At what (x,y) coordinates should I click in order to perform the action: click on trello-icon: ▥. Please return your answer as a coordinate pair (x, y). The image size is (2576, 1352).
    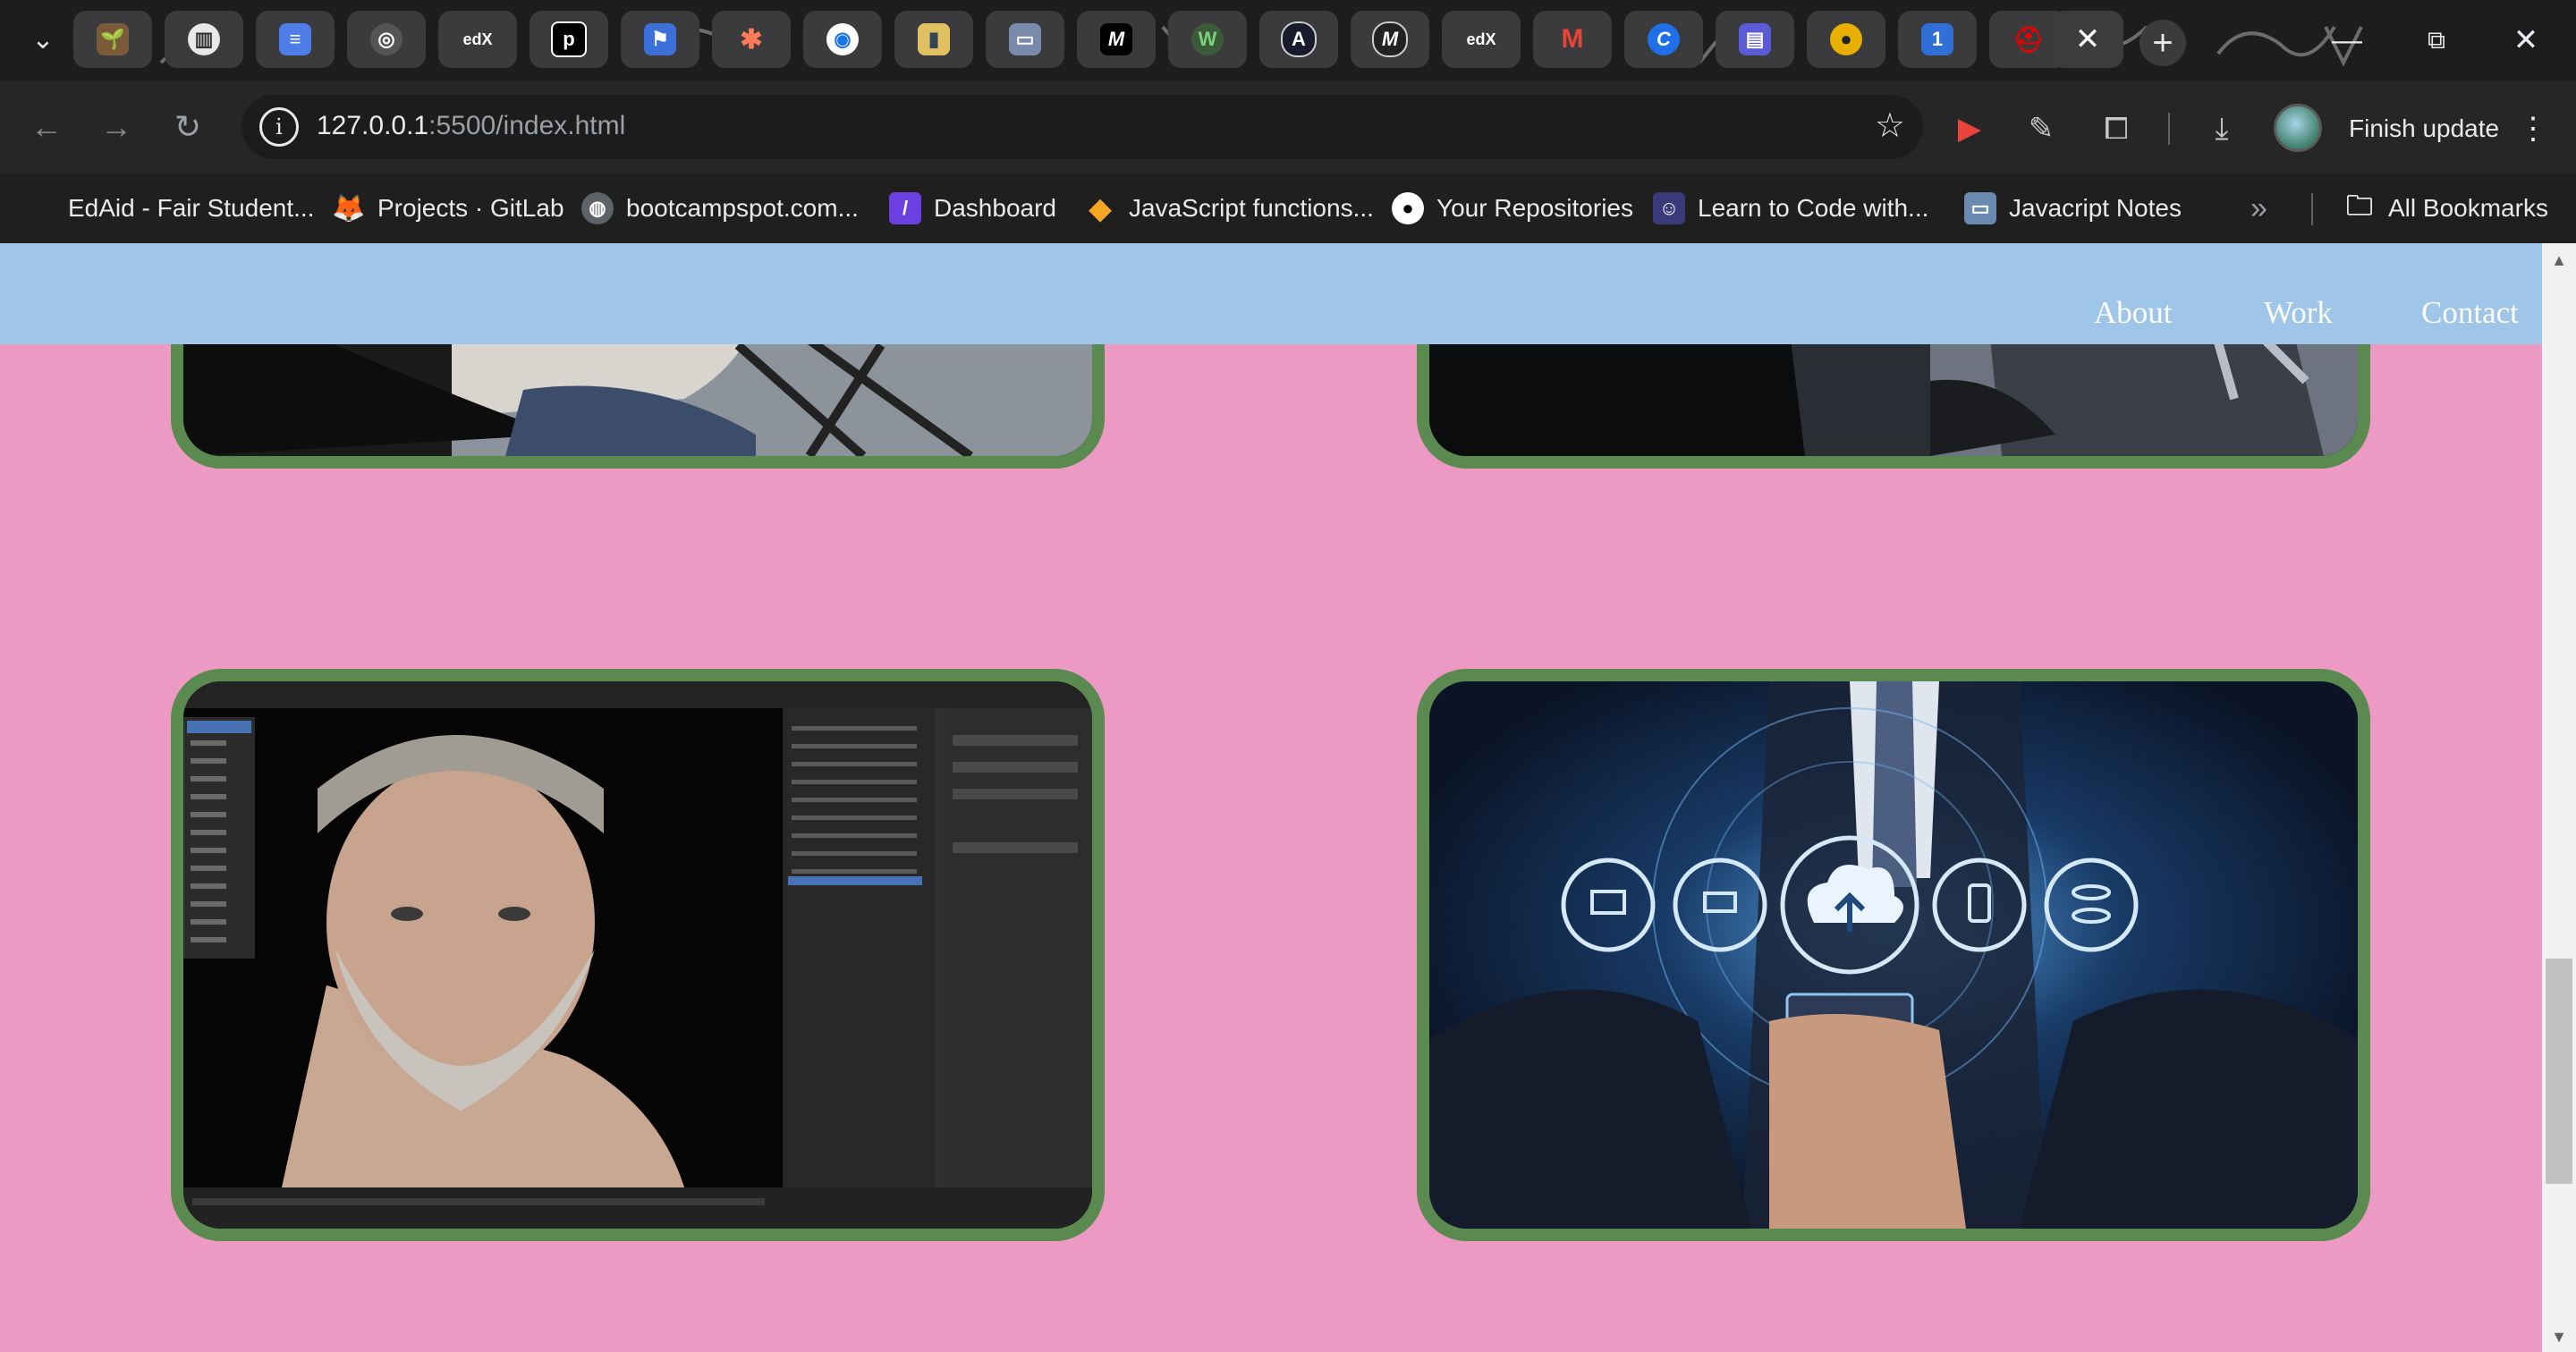
    Looking at the image, I should click on (204, 39).